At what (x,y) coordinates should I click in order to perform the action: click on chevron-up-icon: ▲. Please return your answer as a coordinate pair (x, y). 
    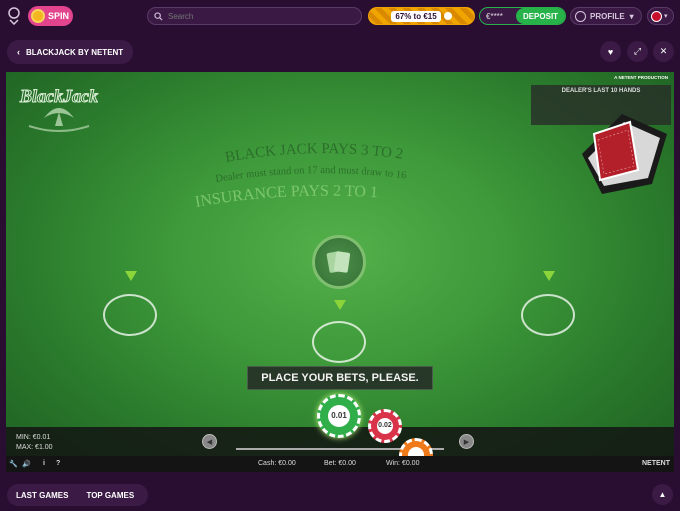
    Looking at the image, I should click on (662, 494).